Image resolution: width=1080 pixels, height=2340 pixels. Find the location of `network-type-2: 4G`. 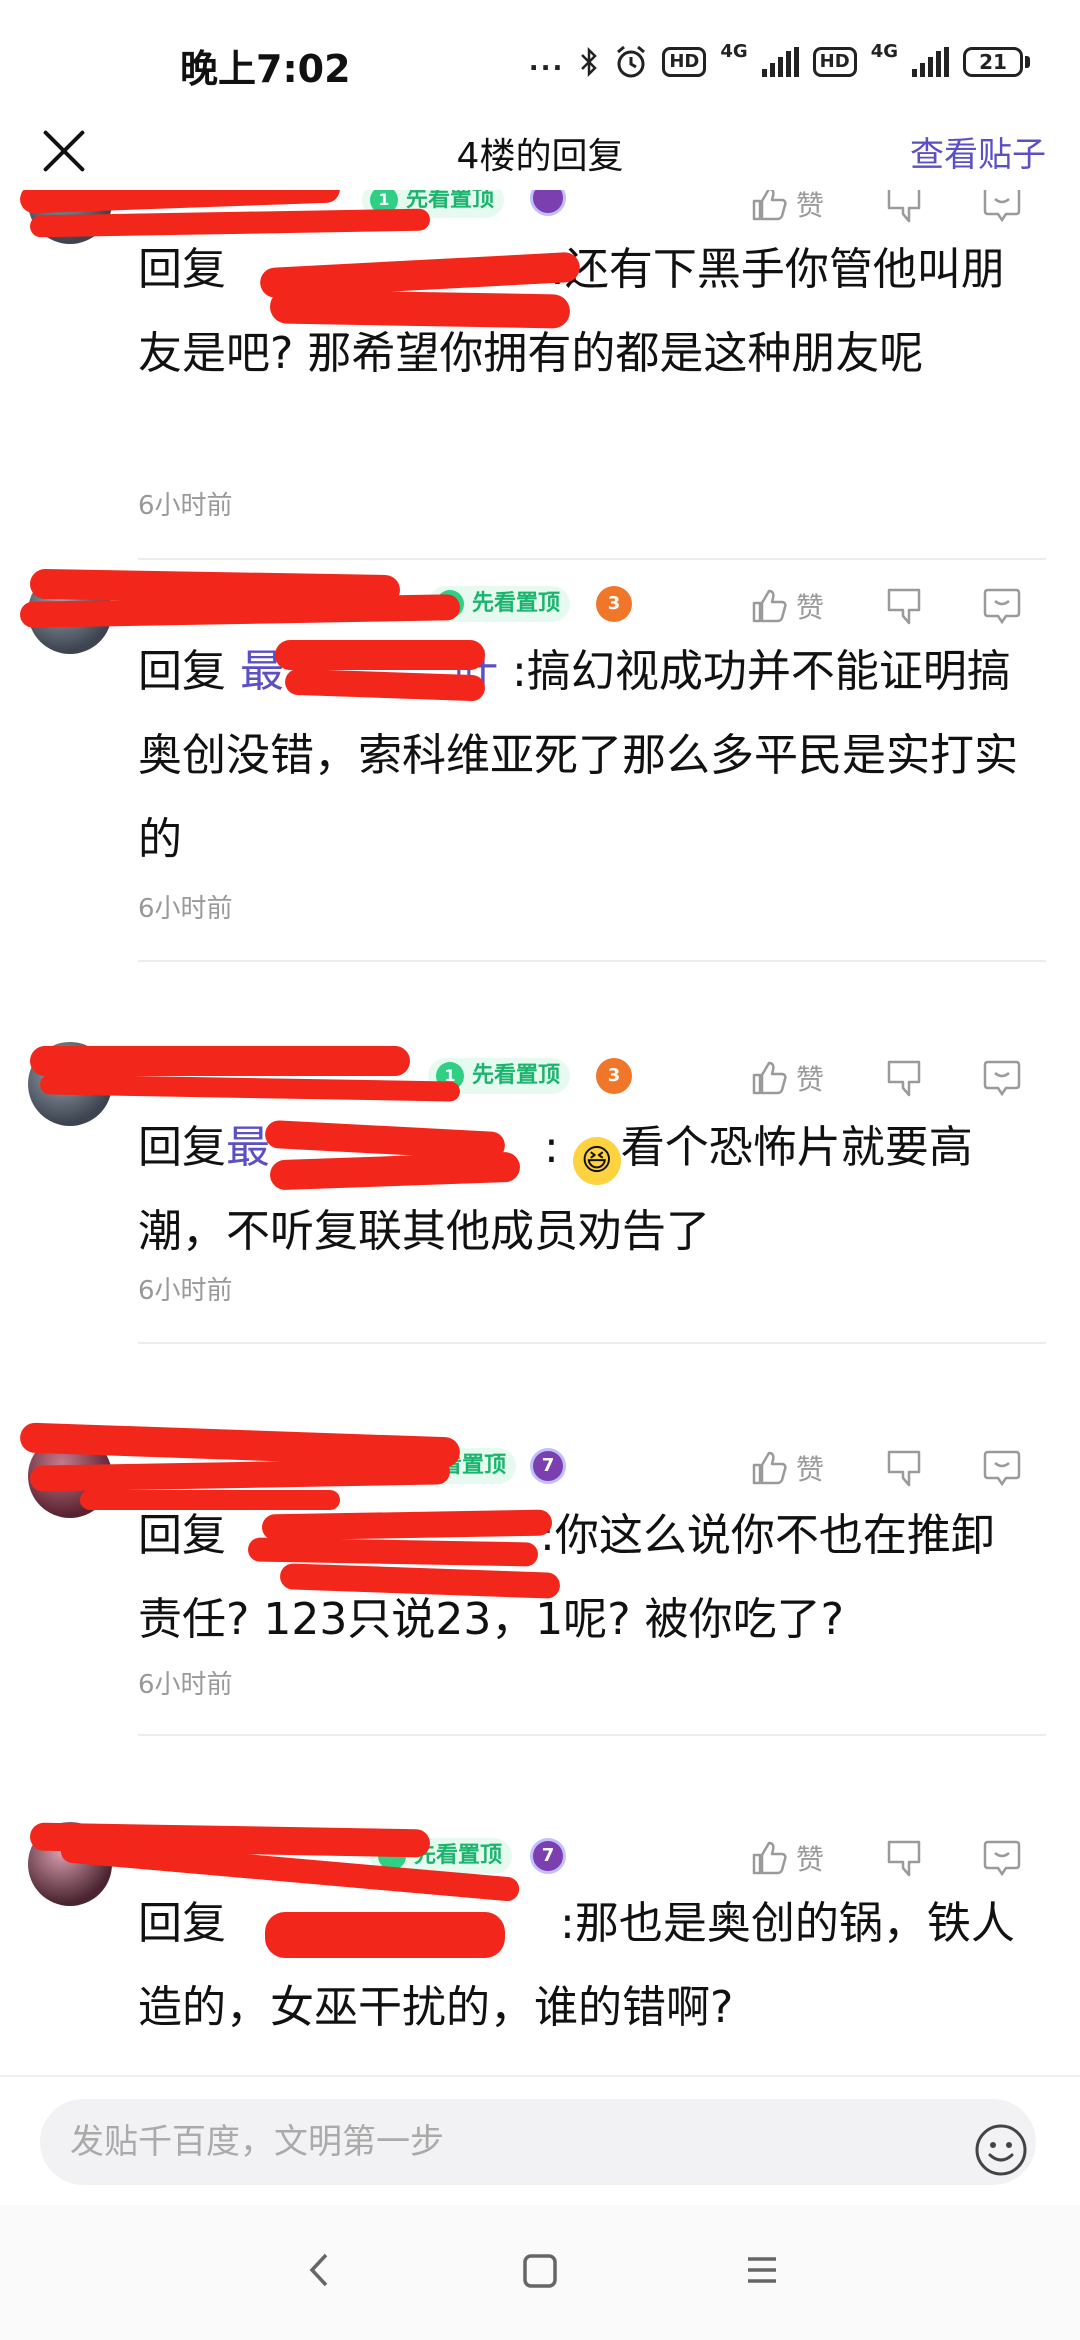

network-type-2: 4G is located at coordinates (884, 51).